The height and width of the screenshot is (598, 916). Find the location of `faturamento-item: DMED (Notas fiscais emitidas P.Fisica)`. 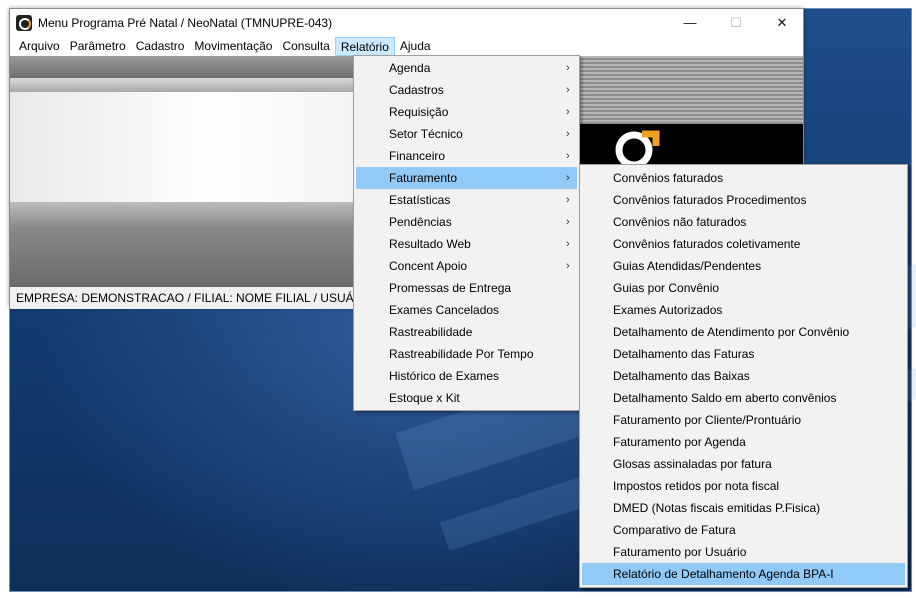

faturamento-item: DMED (Notas fiscais emitidas P.Fisica) is located at coordinates (743, 508).